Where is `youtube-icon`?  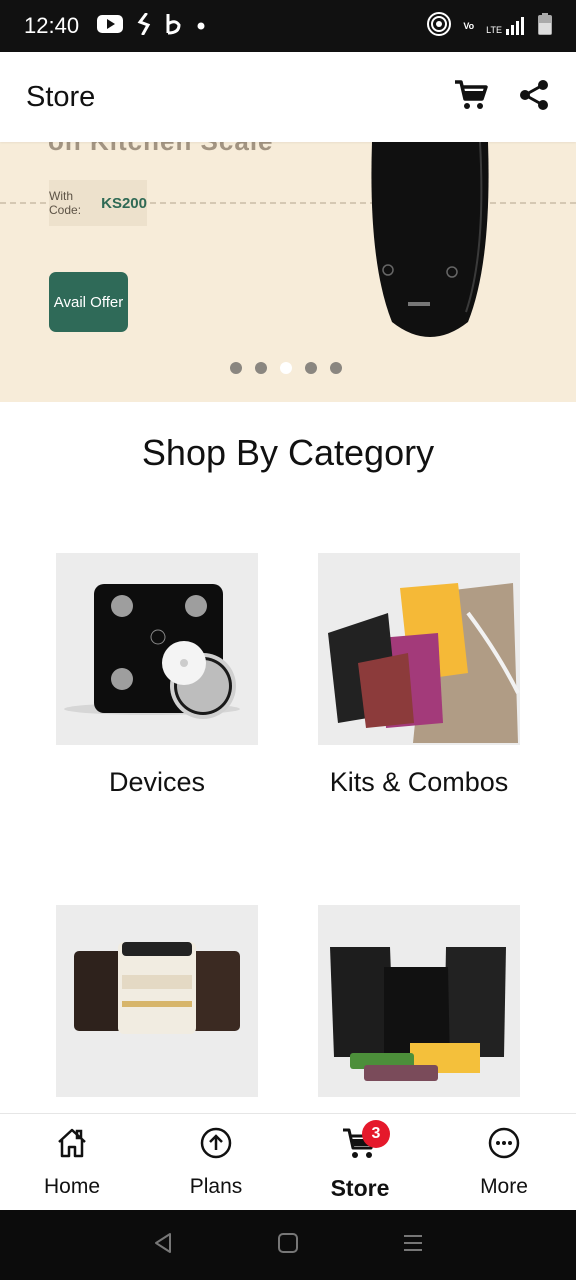 youtube-icon is located at coordinates (110, 26).